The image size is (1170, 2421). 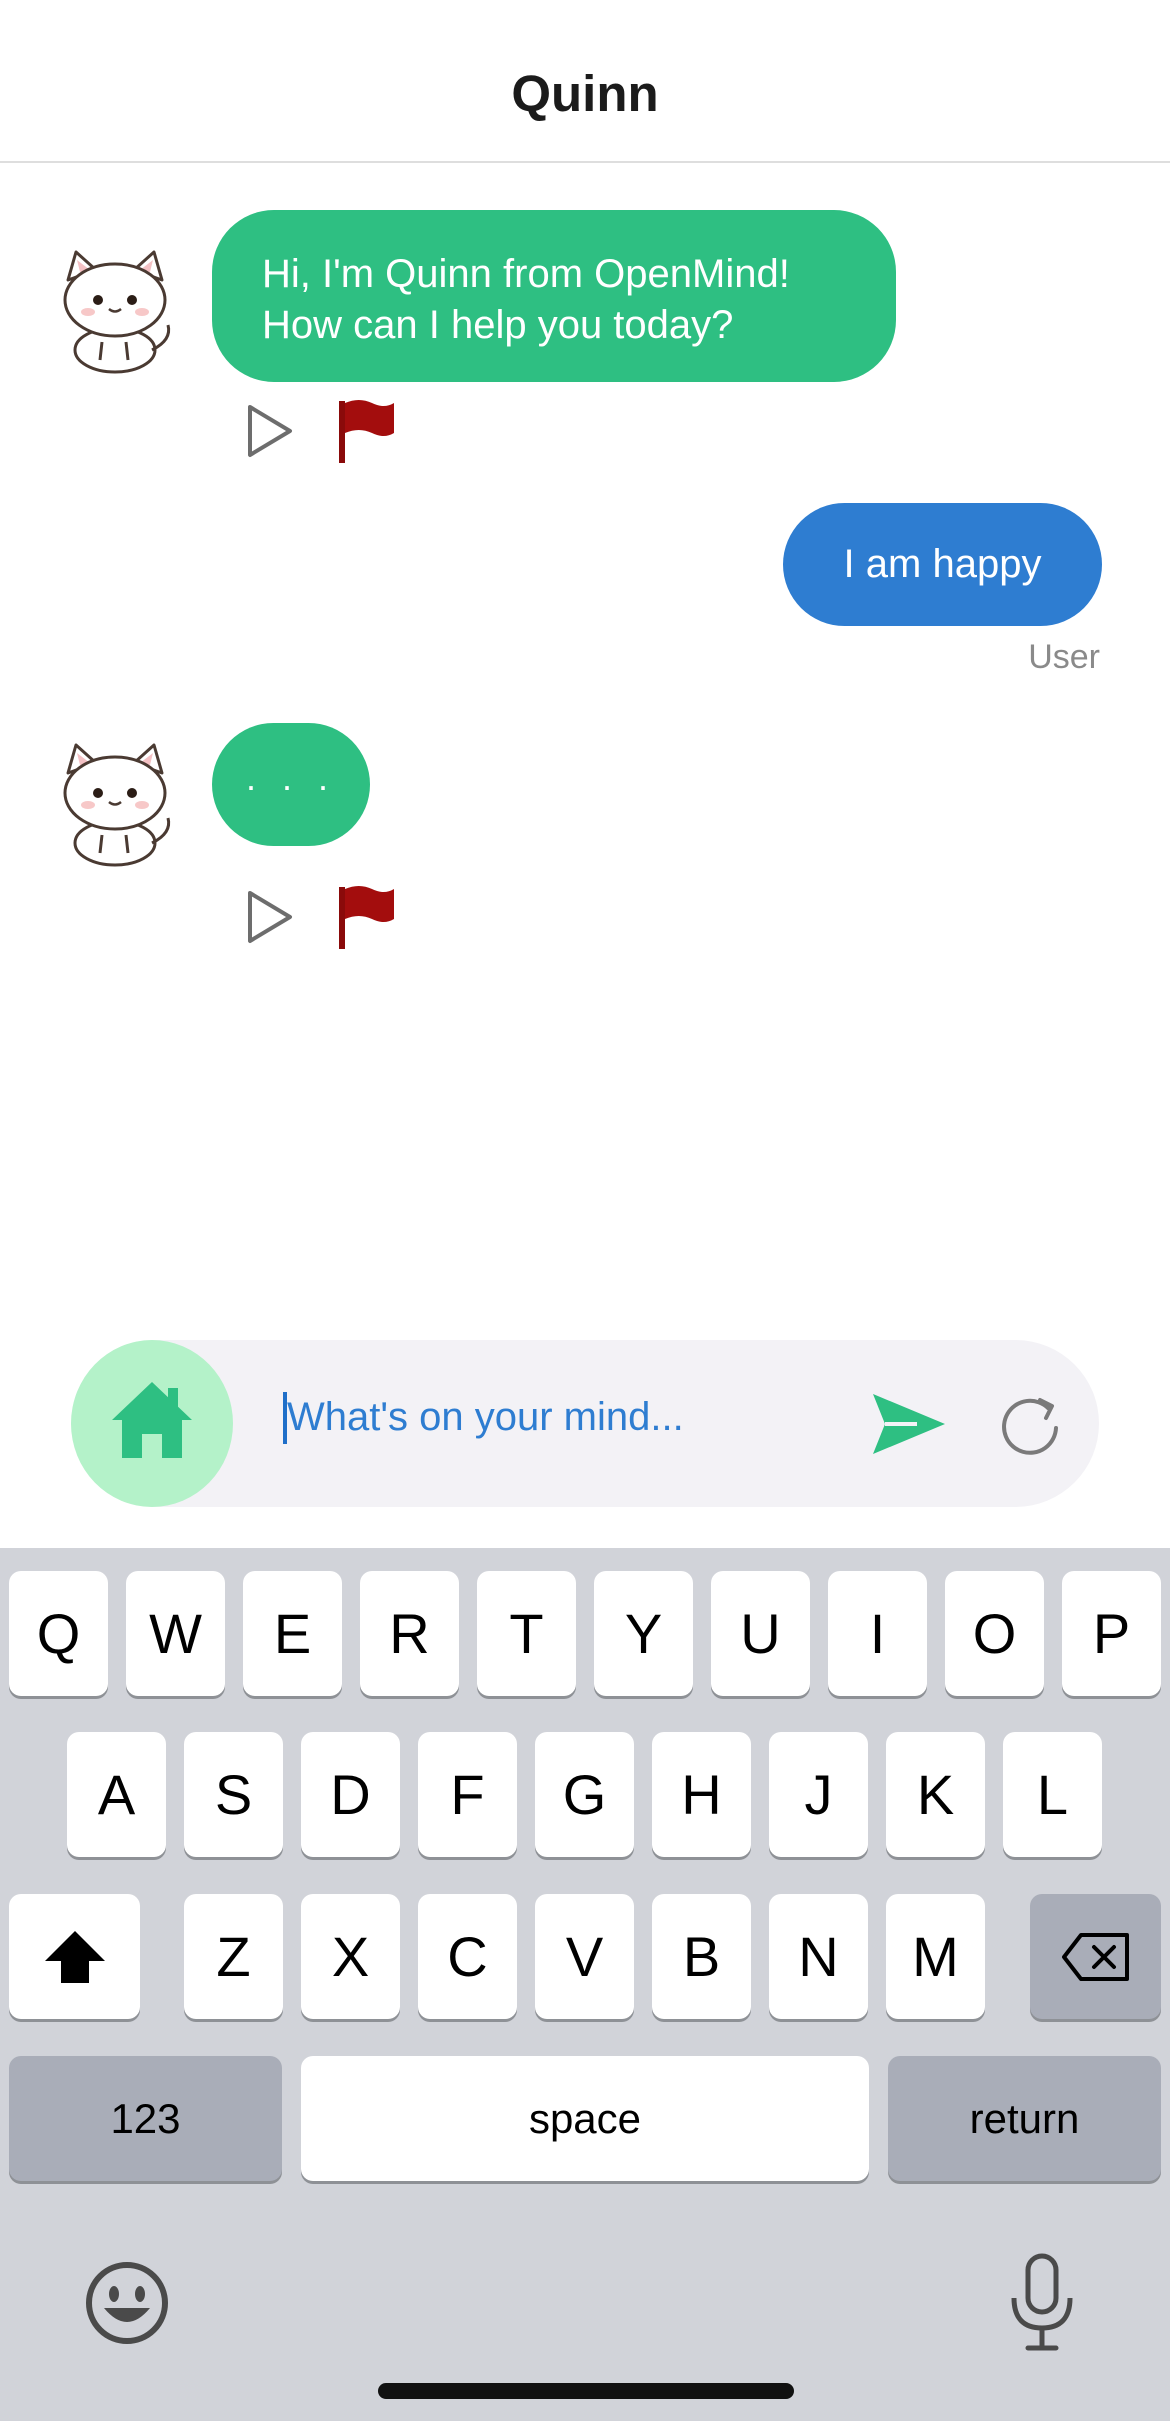 I want to click on chat-header: Quinn, so click(x=585, y=81).